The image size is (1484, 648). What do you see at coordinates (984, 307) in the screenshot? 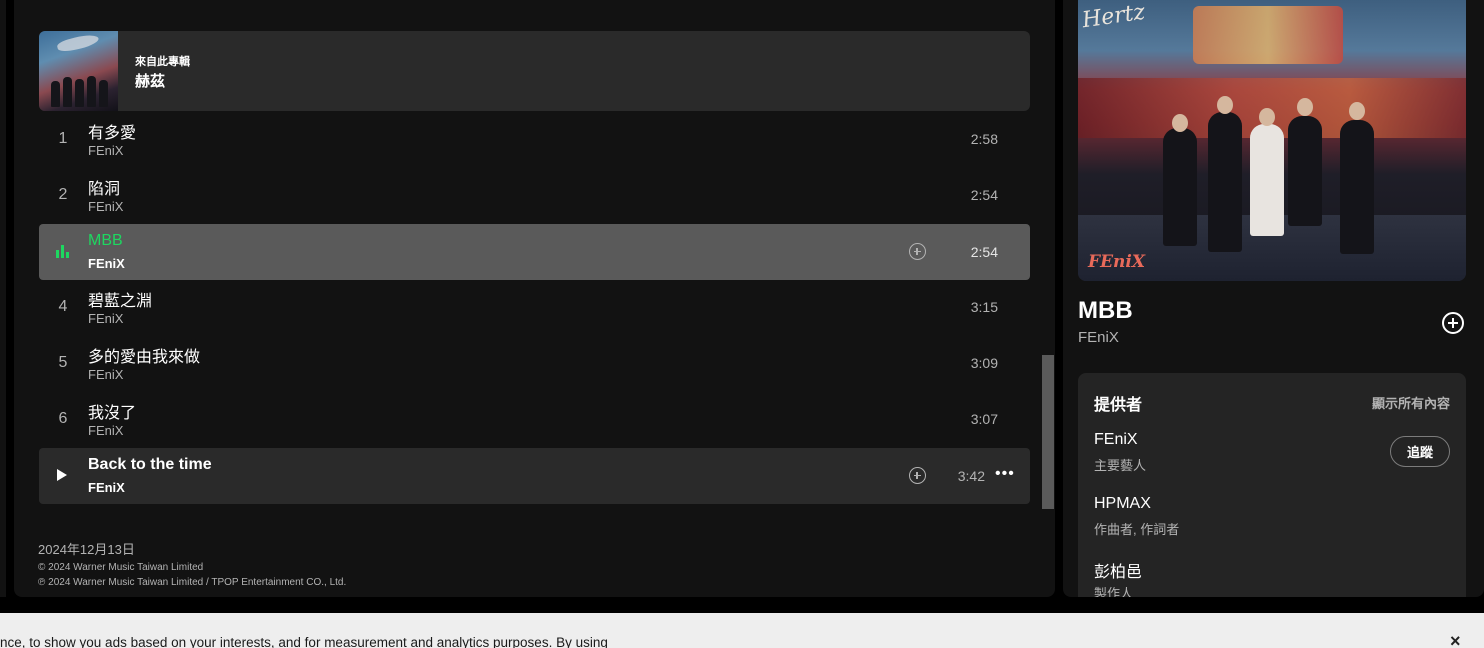
I see `track-duration: 3:15` at bounding box center [984, 307].